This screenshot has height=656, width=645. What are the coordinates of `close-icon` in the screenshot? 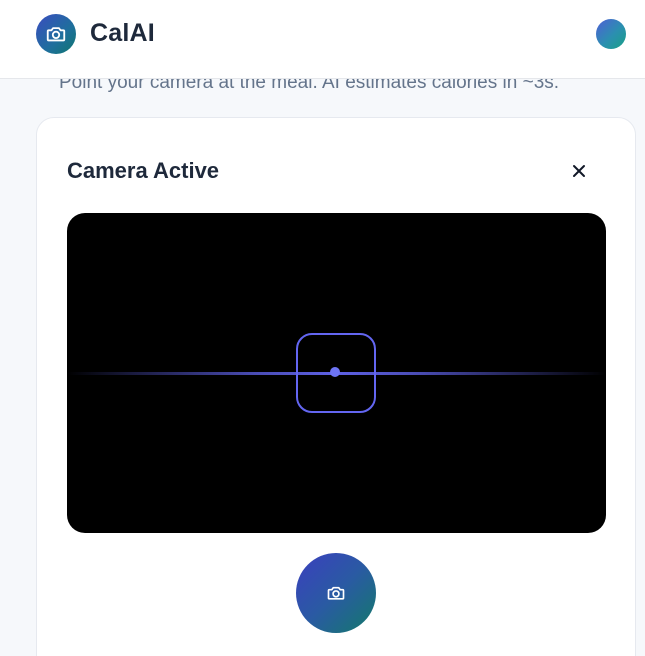 It's located at (579, 171).